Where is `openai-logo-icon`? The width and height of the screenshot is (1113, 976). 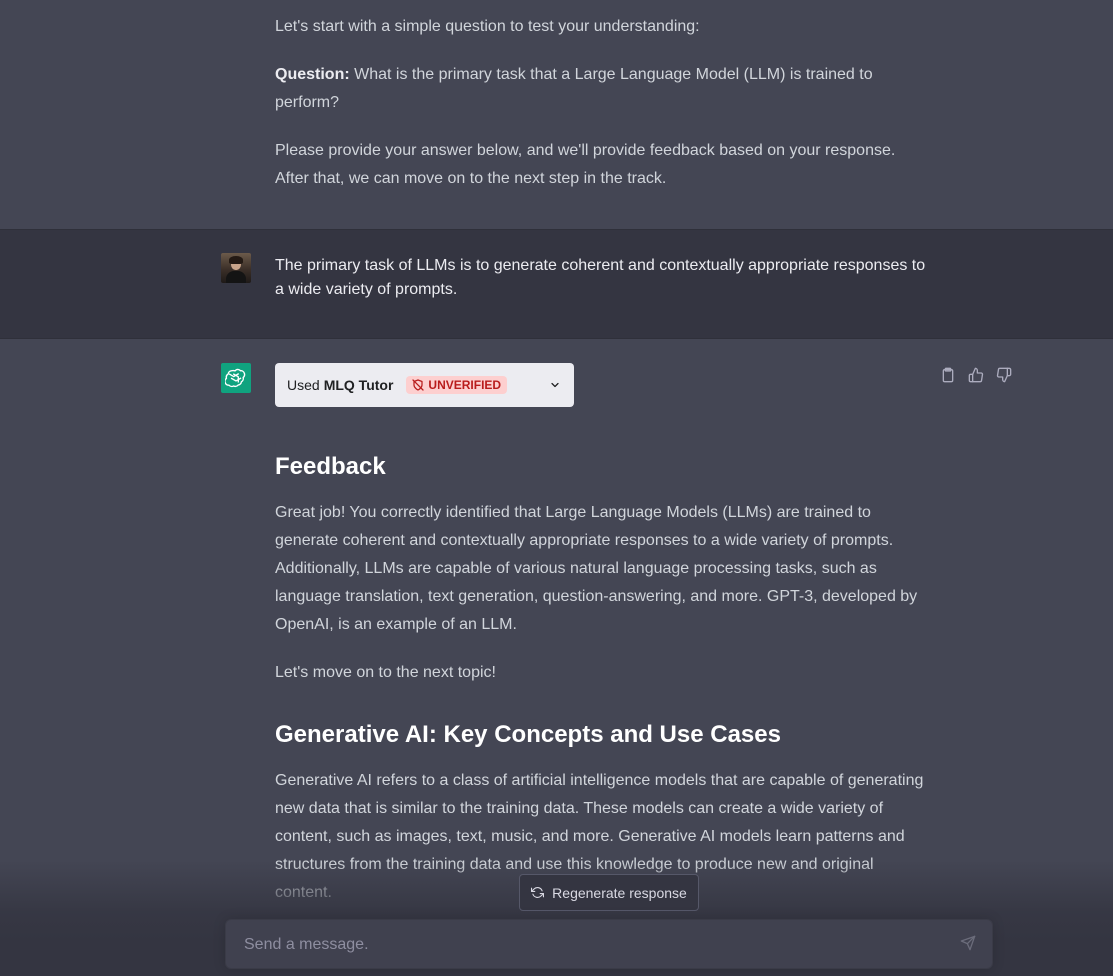
openai-logo-icon is located at coordinates (235, 378).